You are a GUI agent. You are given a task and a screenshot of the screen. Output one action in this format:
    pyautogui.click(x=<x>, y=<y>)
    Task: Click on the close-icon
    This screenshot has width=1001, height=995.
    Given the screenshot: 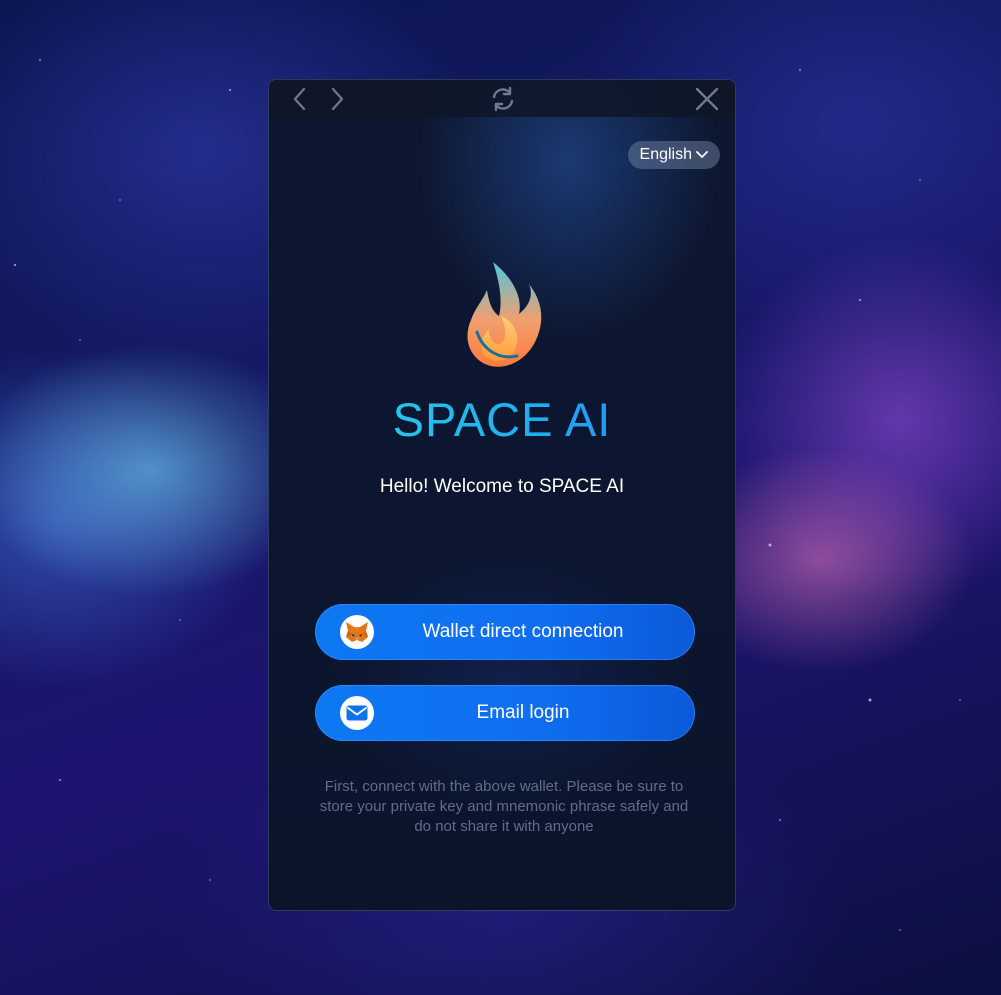 What is the action you would take?
    pyautogui.click(x=707, y=99)
    